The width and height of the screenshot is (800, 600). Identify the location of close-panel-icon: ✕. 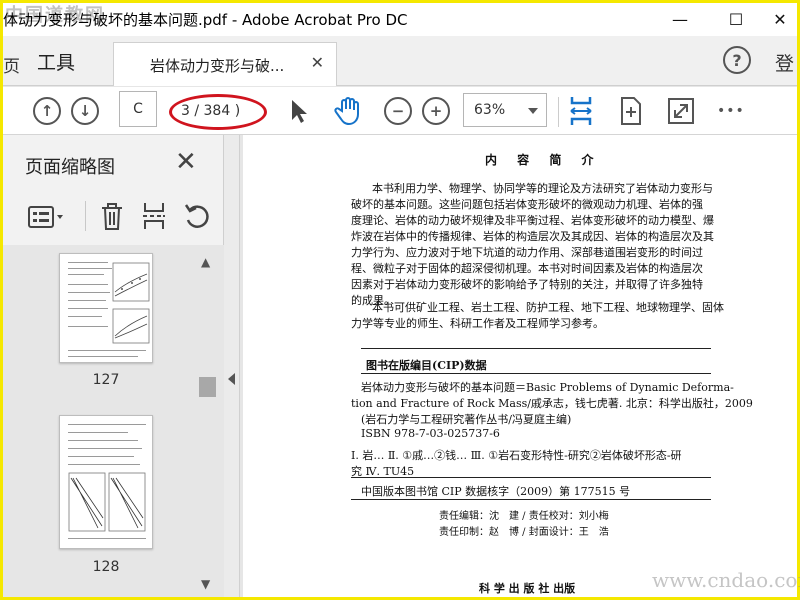
(186, 162).